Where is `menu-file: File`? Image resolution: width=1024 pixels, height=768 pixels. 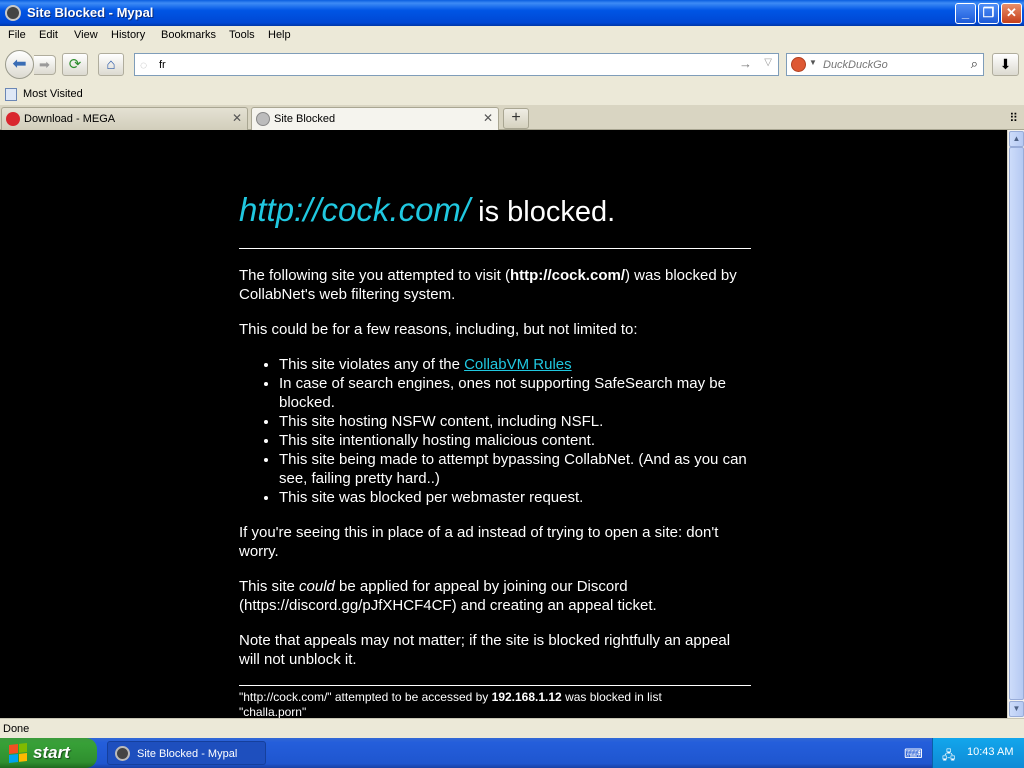 menu-file: File is located at coordinates (17, 35).